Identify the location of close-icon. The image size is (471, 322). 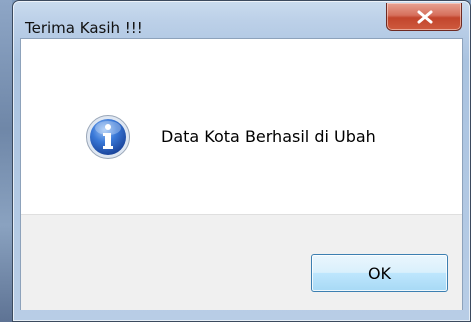
(425, 17).